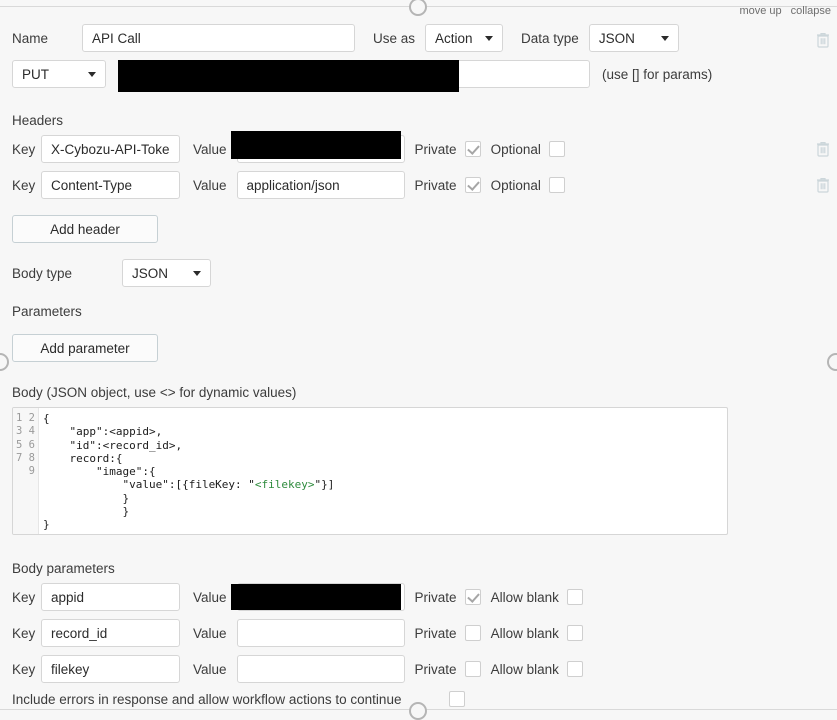 The height and width of the screenshot is (720, 837). What do you see at coordinates (30, 38) in the screenshot?
I see `name-label: Name` at bounding box center [30, 38].